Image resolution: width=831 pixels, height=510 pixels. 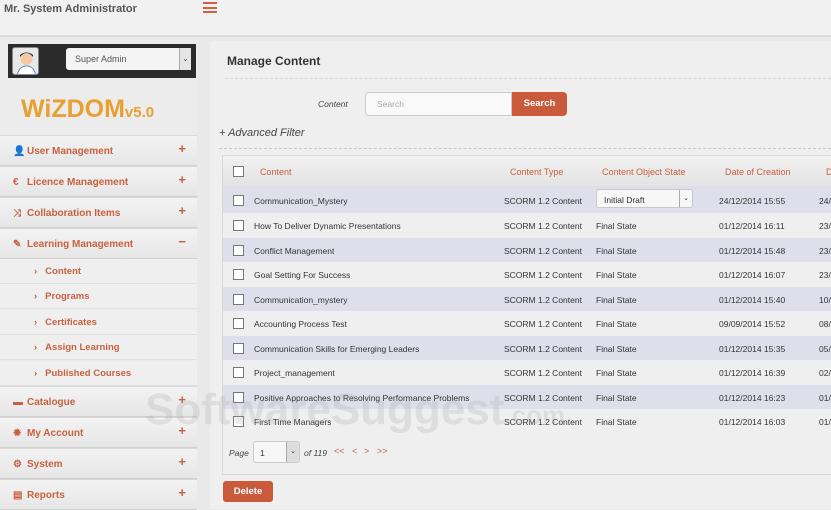 What do you see at coordinates (98, 212) in the screenshot?
I see `sidebar-item-collaboration-items: ⤨ Collaboration Items +` at bounding box center [98, 212].